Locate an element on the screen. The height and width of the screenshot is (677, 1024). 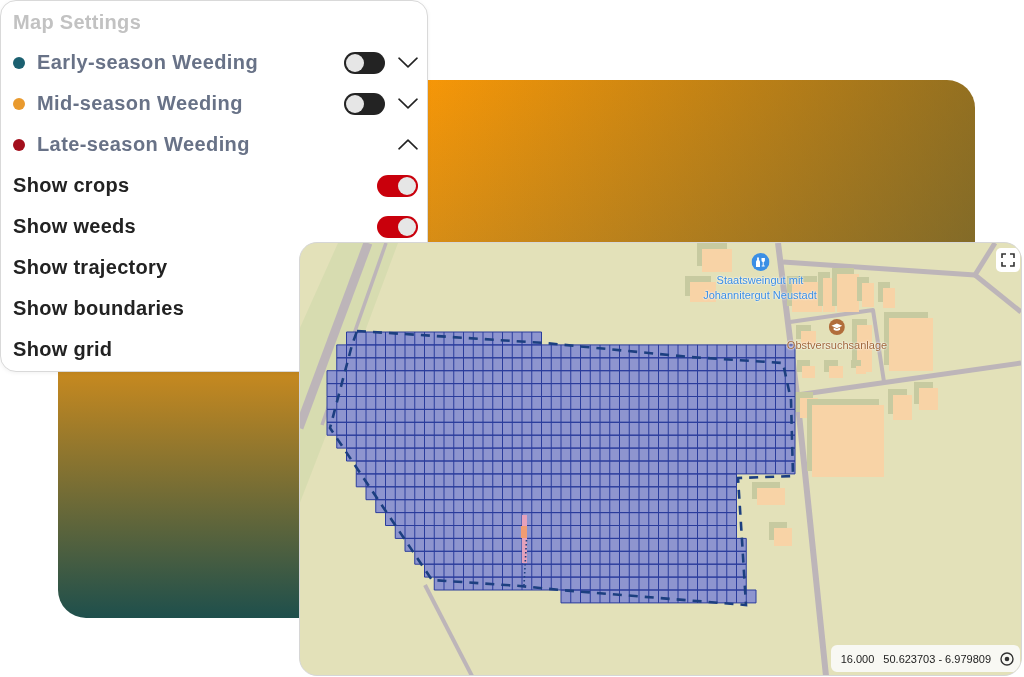
layer-label: Mid-season Weeding is located at coordinates (140, 103).